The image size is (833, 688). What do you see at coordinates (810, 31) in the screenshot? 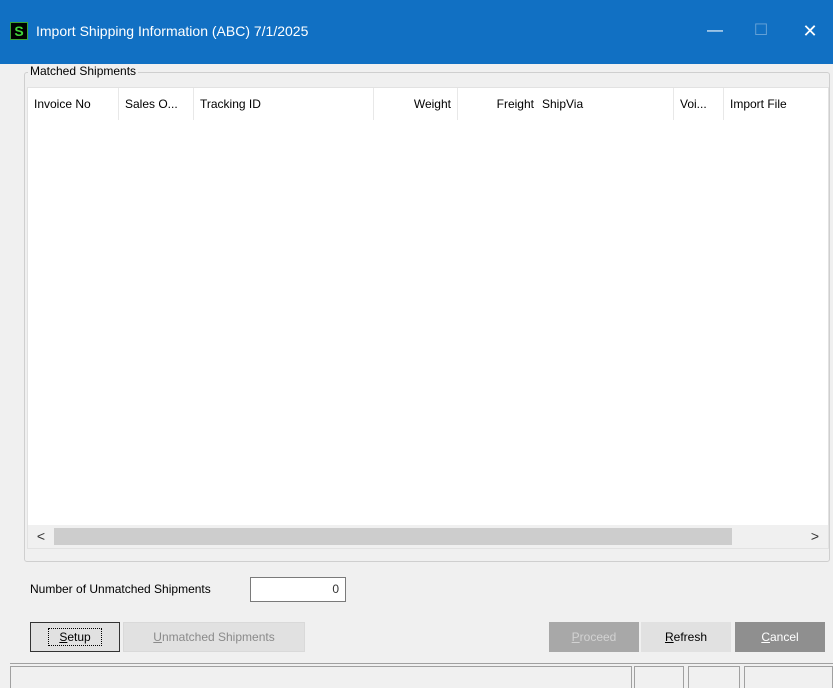
I see `close-button: ✕` at bounding box center [810, 31].